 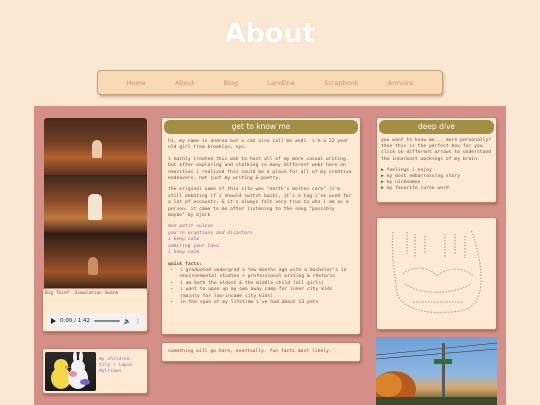 I want to click on photo-girl-crouching, so click(x=95, y=260).